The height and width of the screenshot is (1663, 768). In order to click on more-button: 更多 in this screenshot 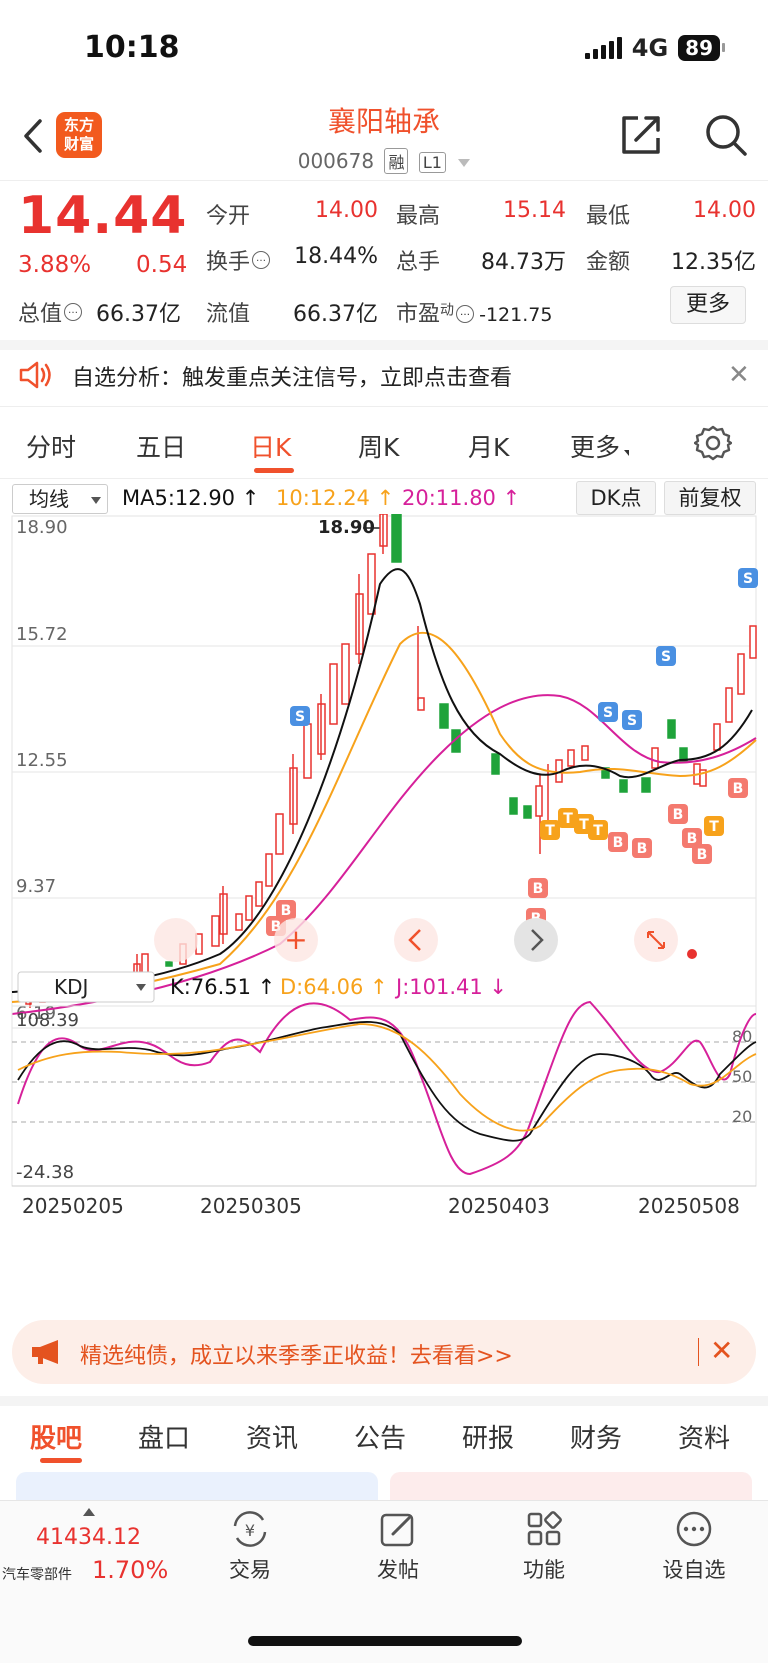, I will do `click(708, 305)`.